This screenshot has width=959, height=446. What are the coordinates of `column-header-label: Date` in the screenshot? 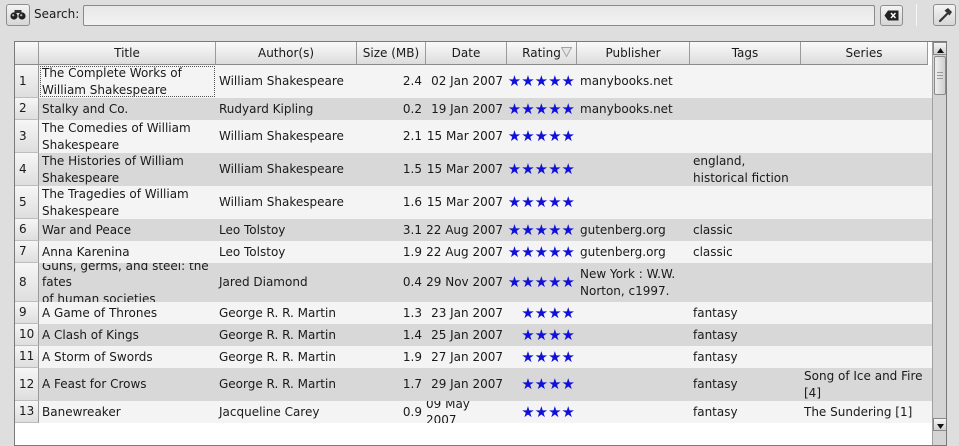 It's located at (466, 53).